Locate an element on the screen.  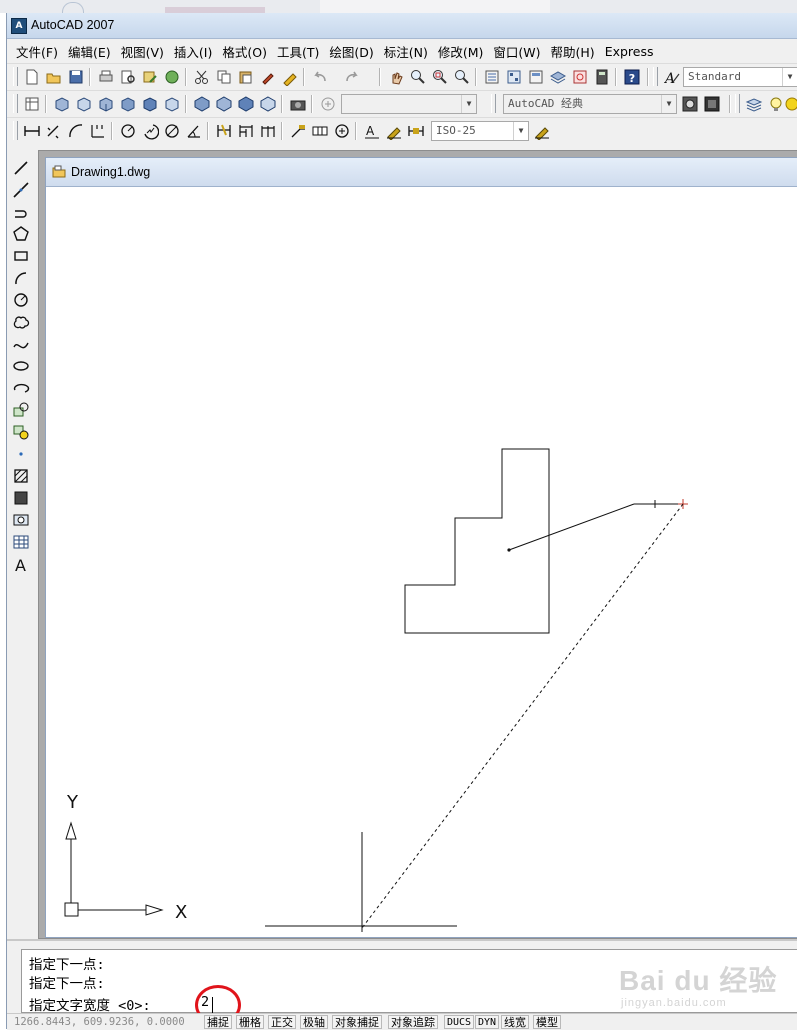
spline-icon is located at coordinates (21, 344).